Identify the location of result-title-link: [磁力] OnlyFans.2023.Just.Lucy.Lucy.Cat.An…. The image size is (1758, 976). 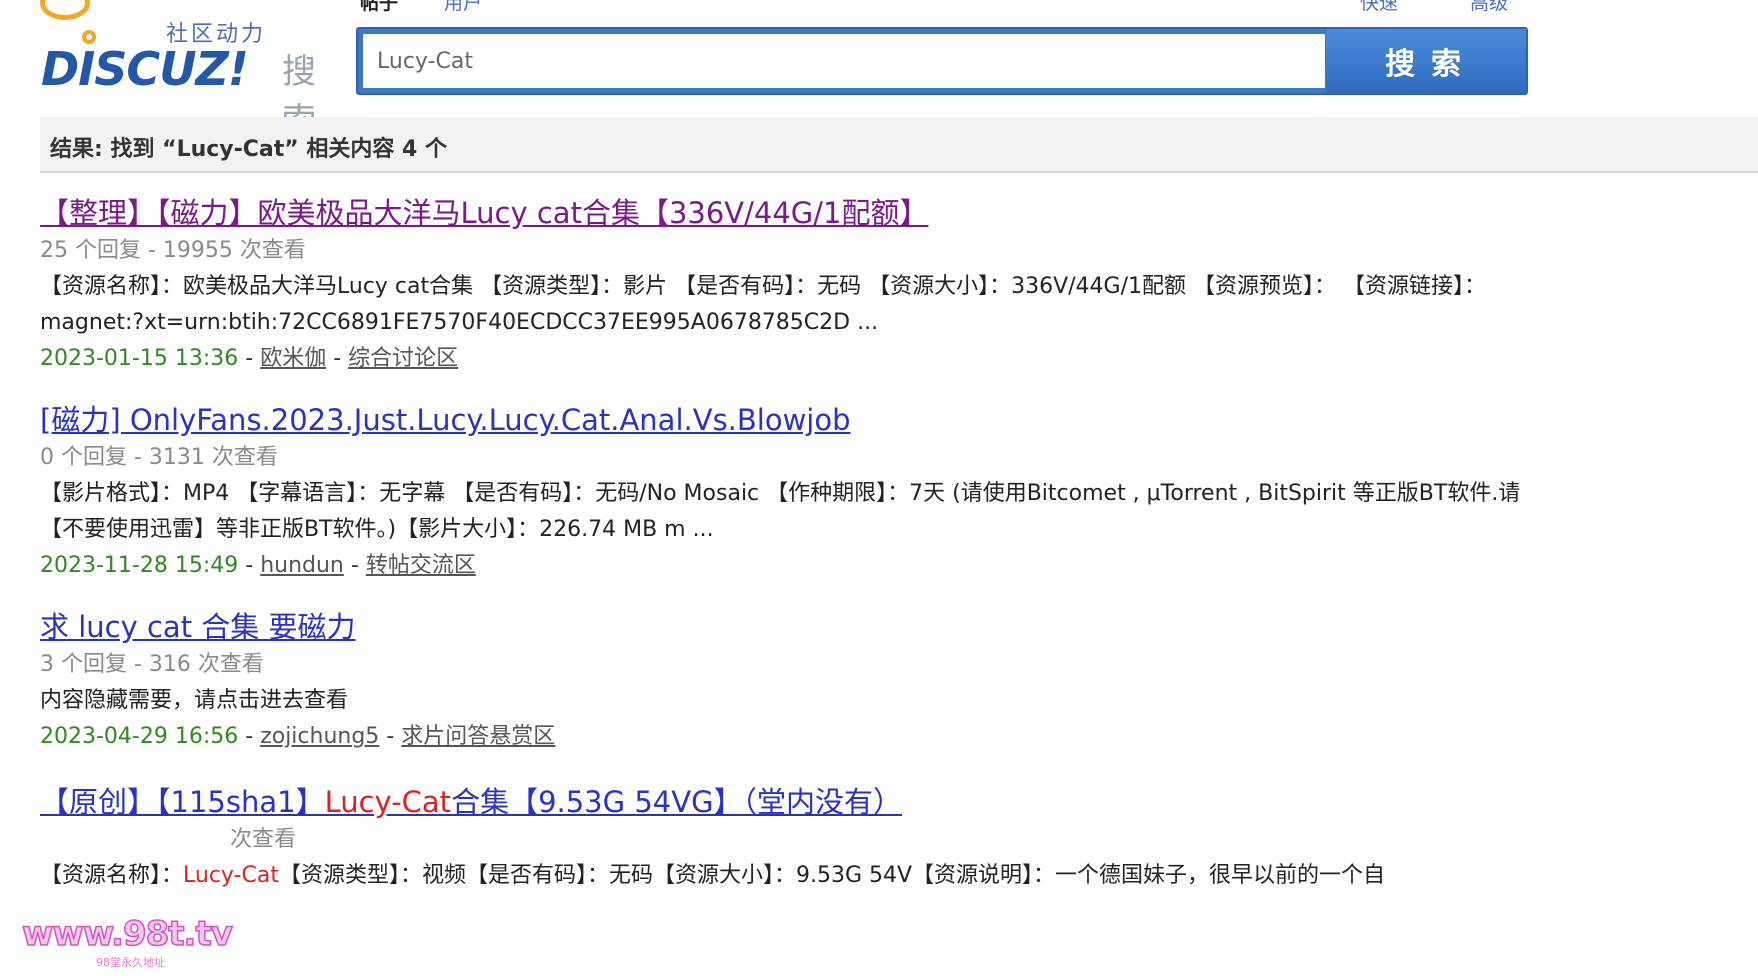
(820, 420).